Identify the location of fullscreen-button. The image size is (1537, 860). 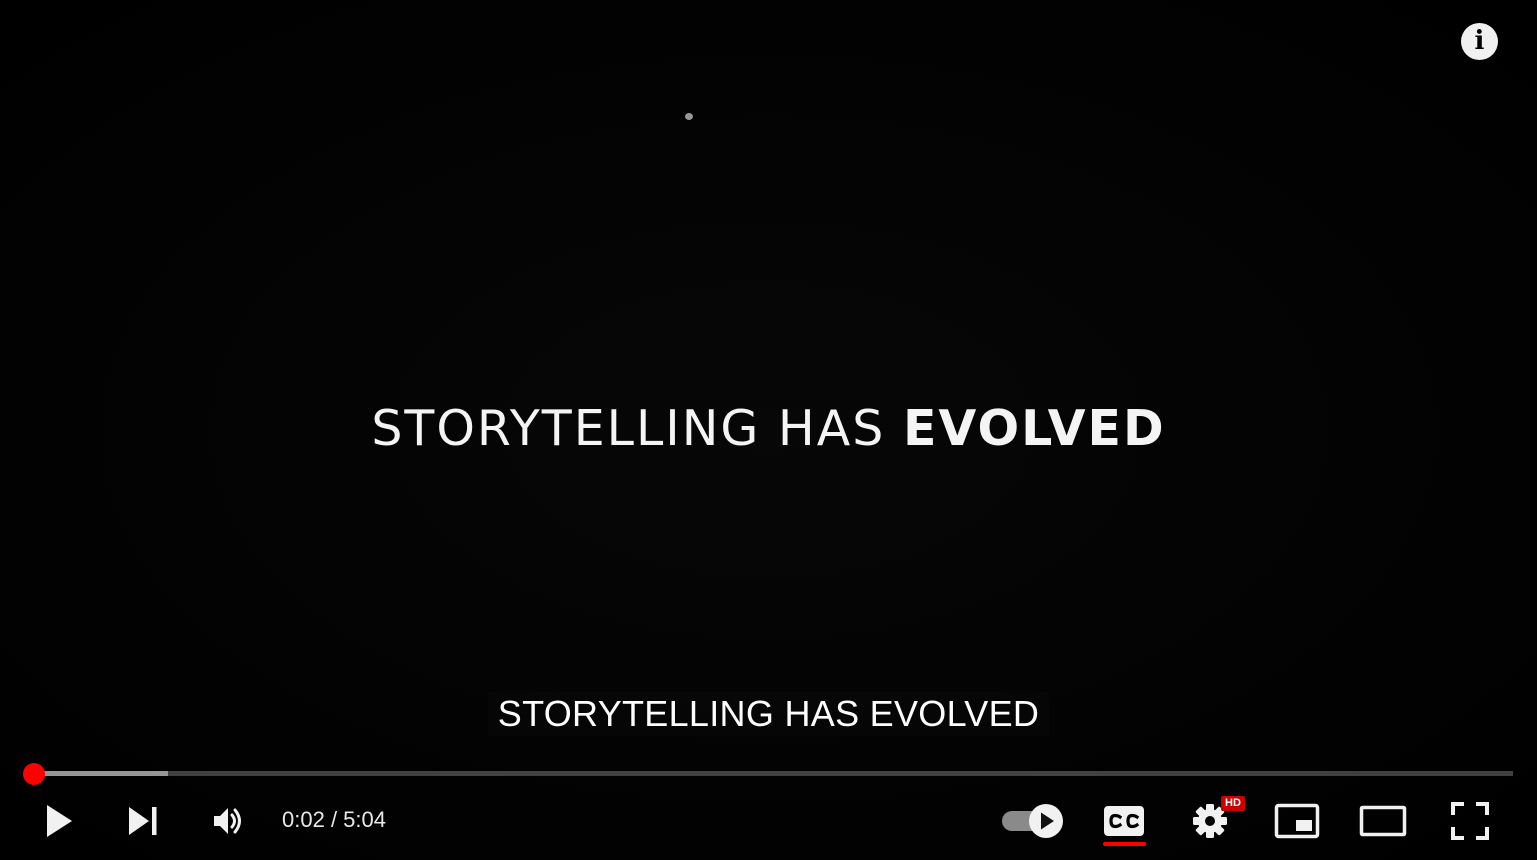
(1470, 821).